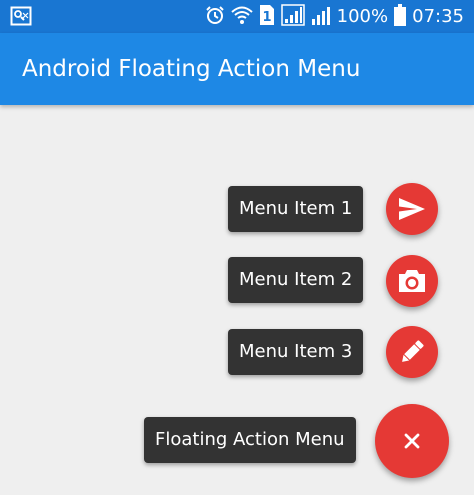 The width and height of the screenshot is (474, 495). What do you see at coordinates (296, 352) in the screenshot?
I see `menu-item-3-label: Menu Item 3` at bounding box center [296, 352].